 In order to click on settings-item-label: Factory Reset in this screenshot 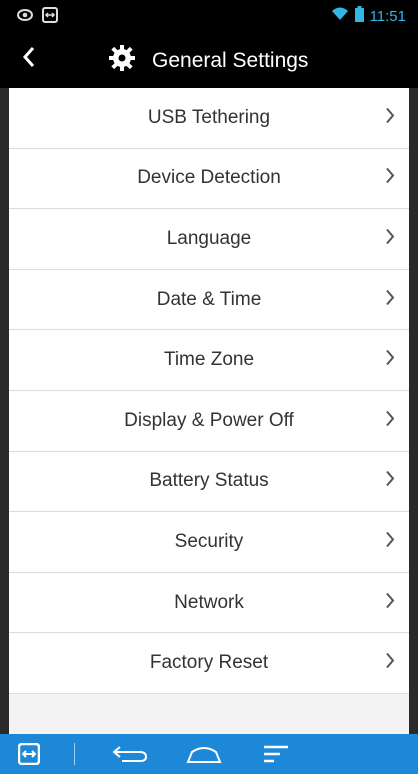, I will do `click(209, 663)`.